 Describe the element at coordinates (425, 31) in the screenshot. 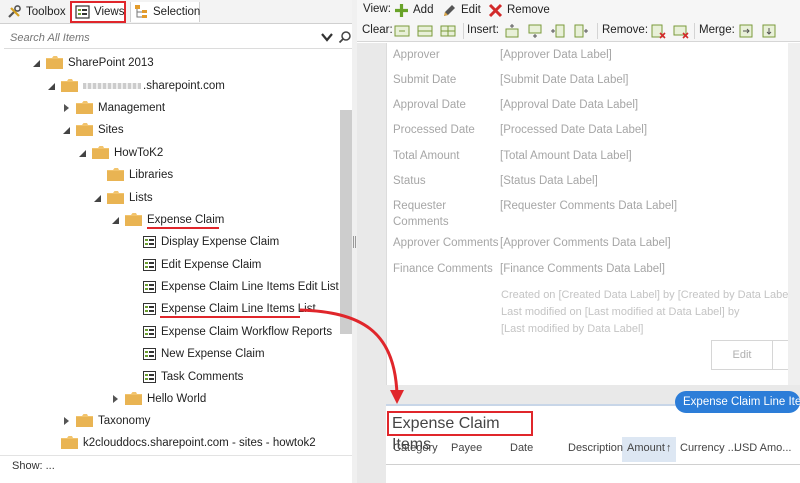

I see `clear-row-icon` at that location.